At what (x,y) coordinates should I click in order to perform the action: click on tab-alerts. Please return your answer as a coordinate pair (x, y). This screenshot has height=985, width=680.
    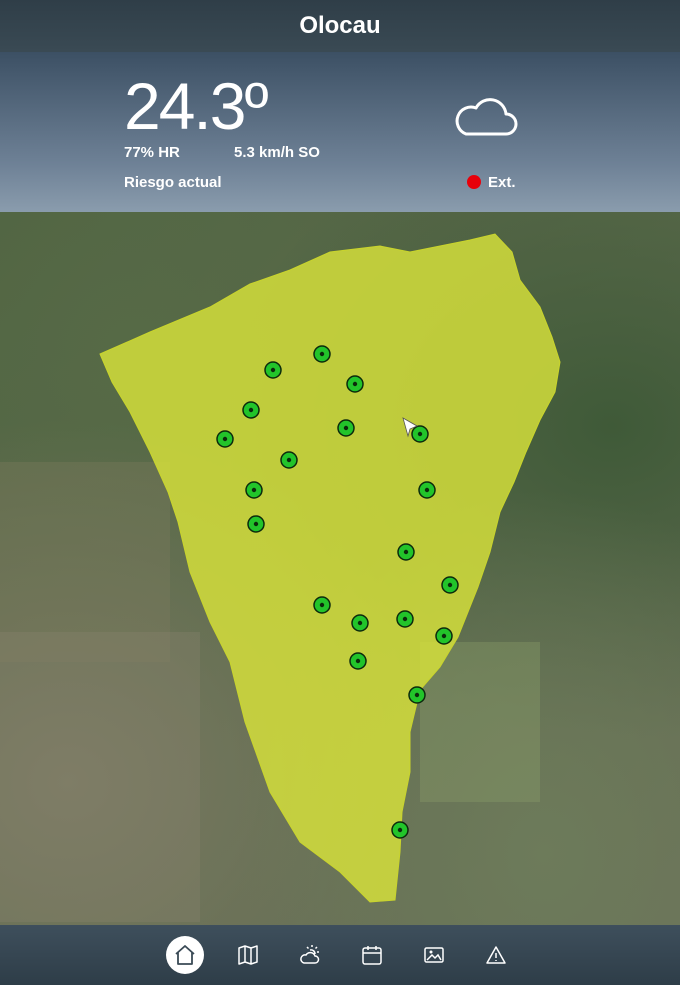
    Looking at the image, I should click on (496, 955).